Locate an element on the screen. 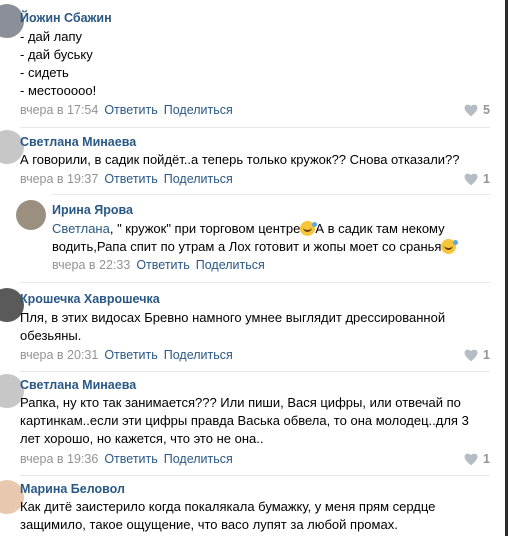 The image size is (508, 536). comment-time: вчера в 17:54 is located at coordinates (59, 110).